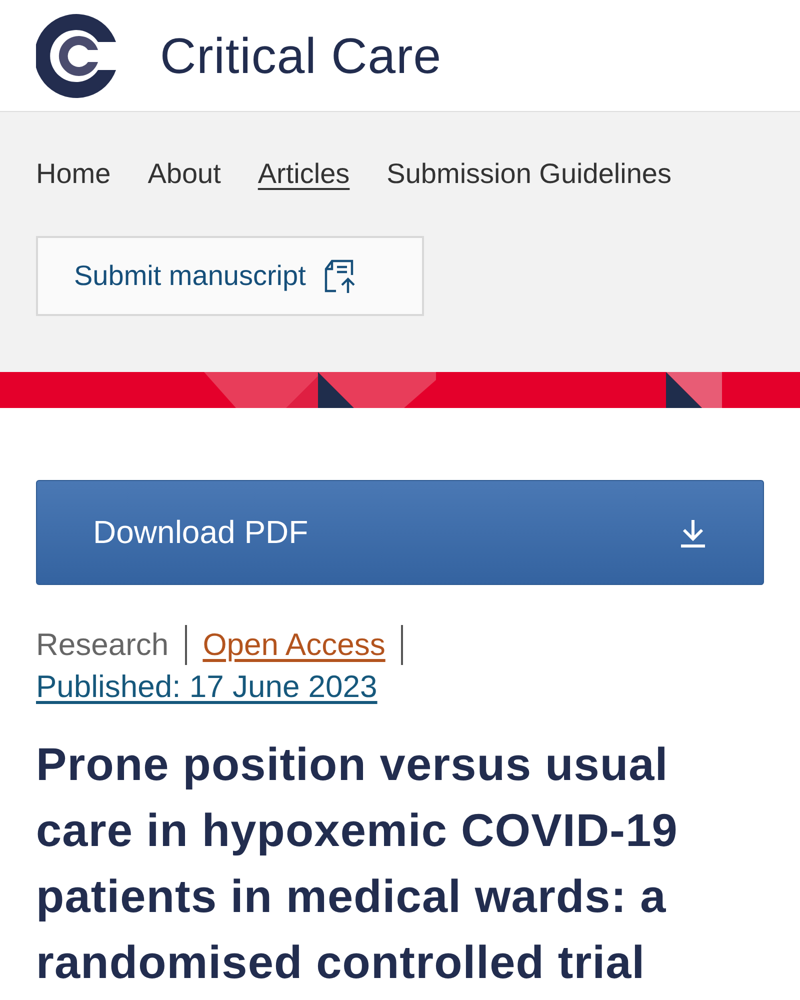  I want to click on article-type: Research, so click(102, 645).